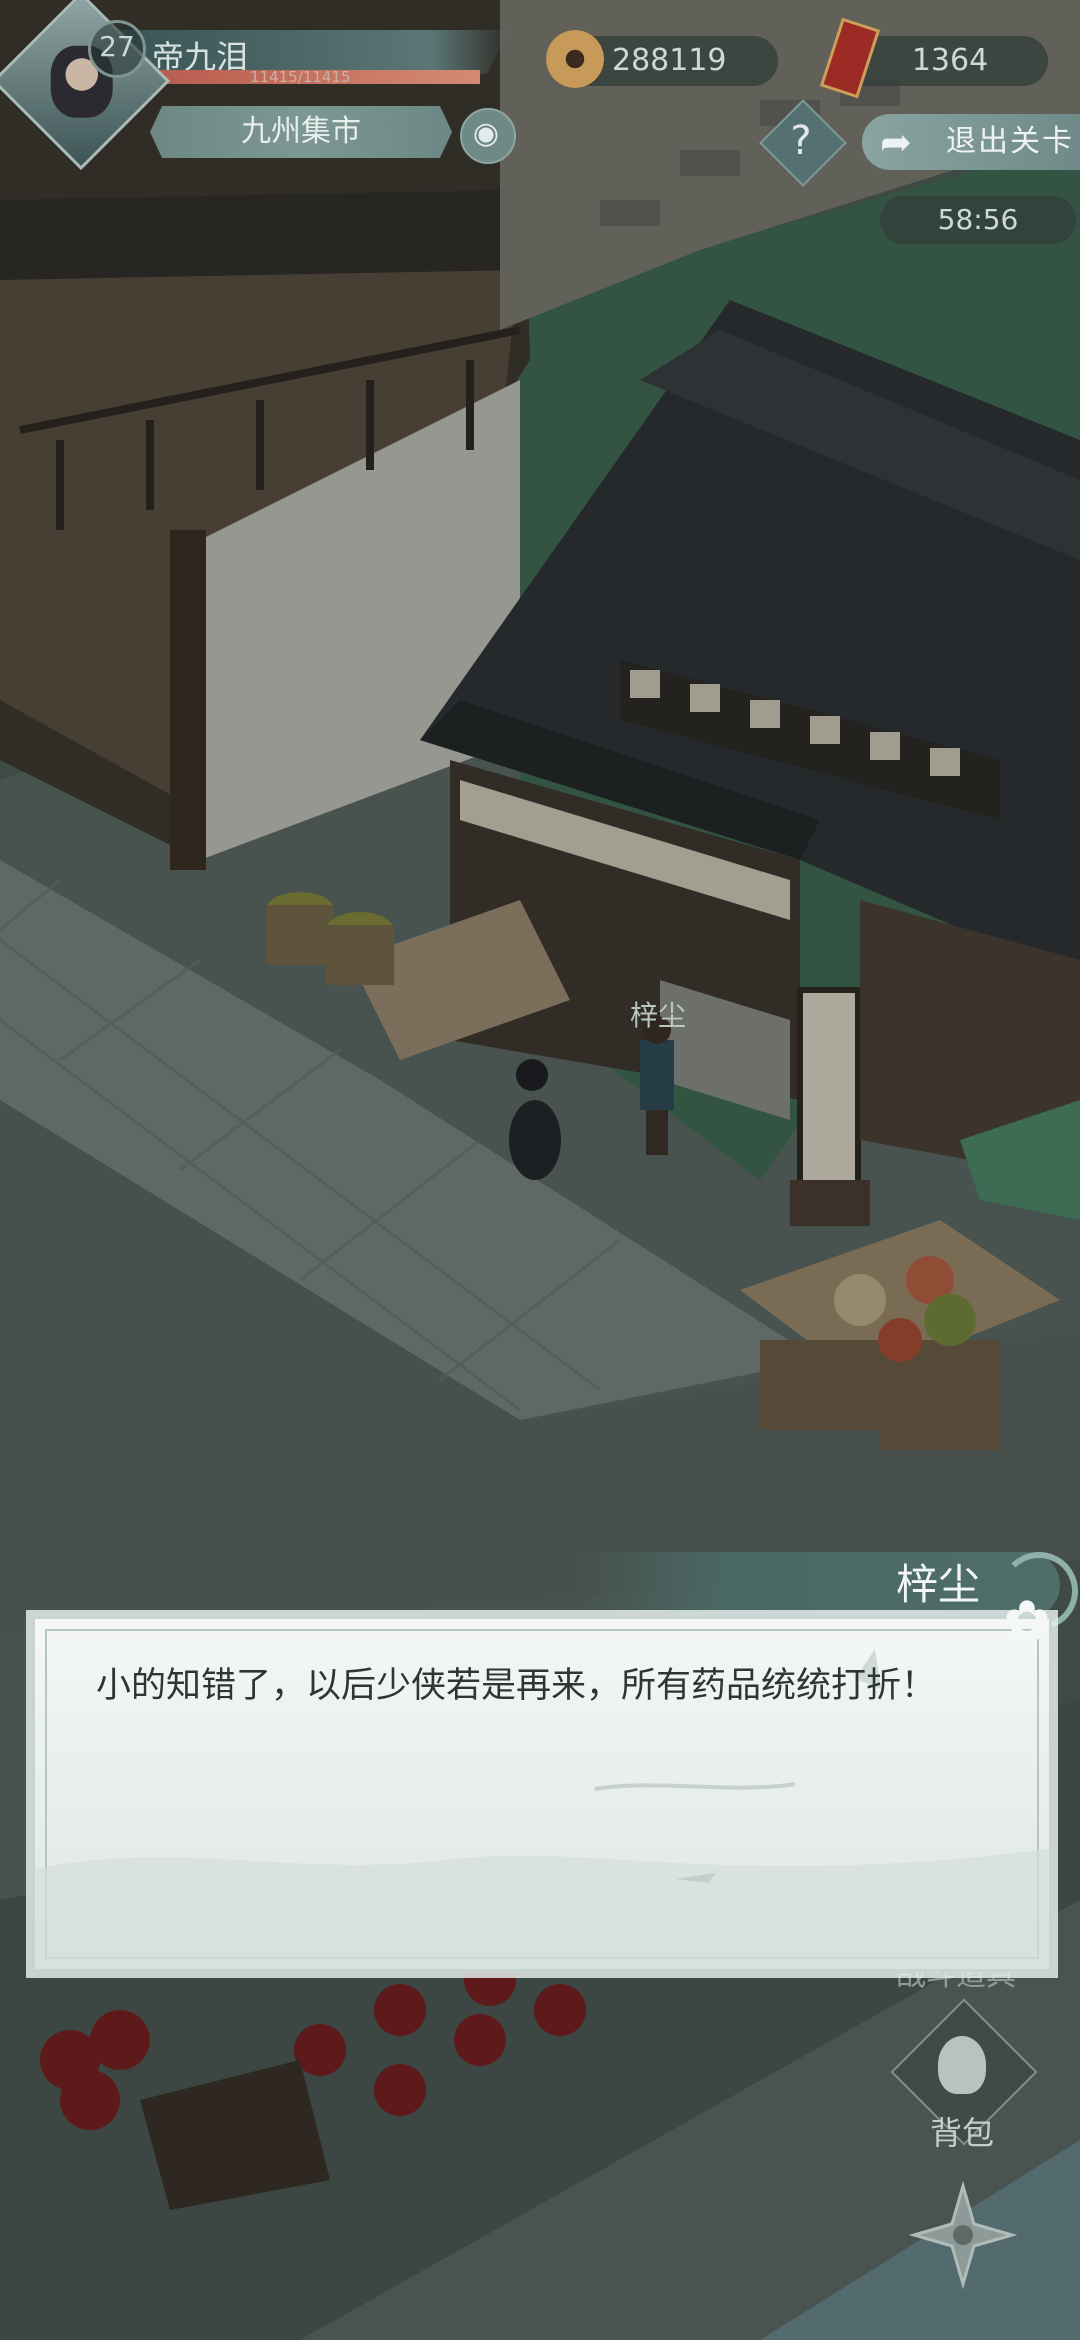 Image resolution: width=1080 pixels, height=2340 pixels. I want to click on player-level: 27, so click(117, 49).